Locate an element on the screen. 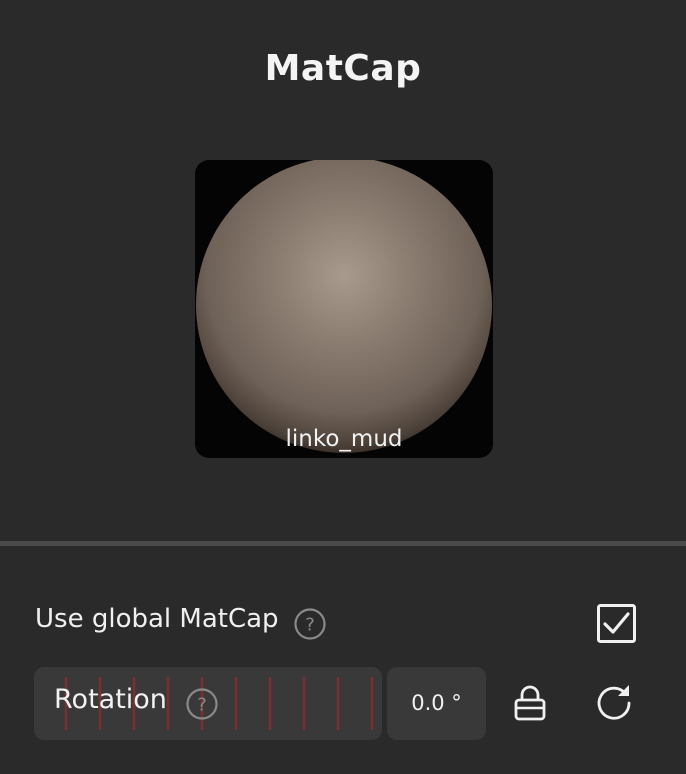 Image resolution: width=686 pixels, height=774 pixels. rotation-slider: Rotation ? is located at coordinates (208, 703).